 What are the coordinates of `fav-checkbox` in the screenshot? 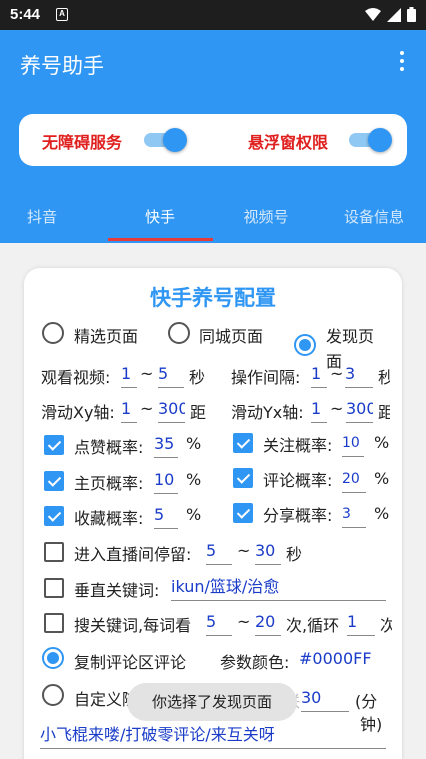 It's located at (54, 516).